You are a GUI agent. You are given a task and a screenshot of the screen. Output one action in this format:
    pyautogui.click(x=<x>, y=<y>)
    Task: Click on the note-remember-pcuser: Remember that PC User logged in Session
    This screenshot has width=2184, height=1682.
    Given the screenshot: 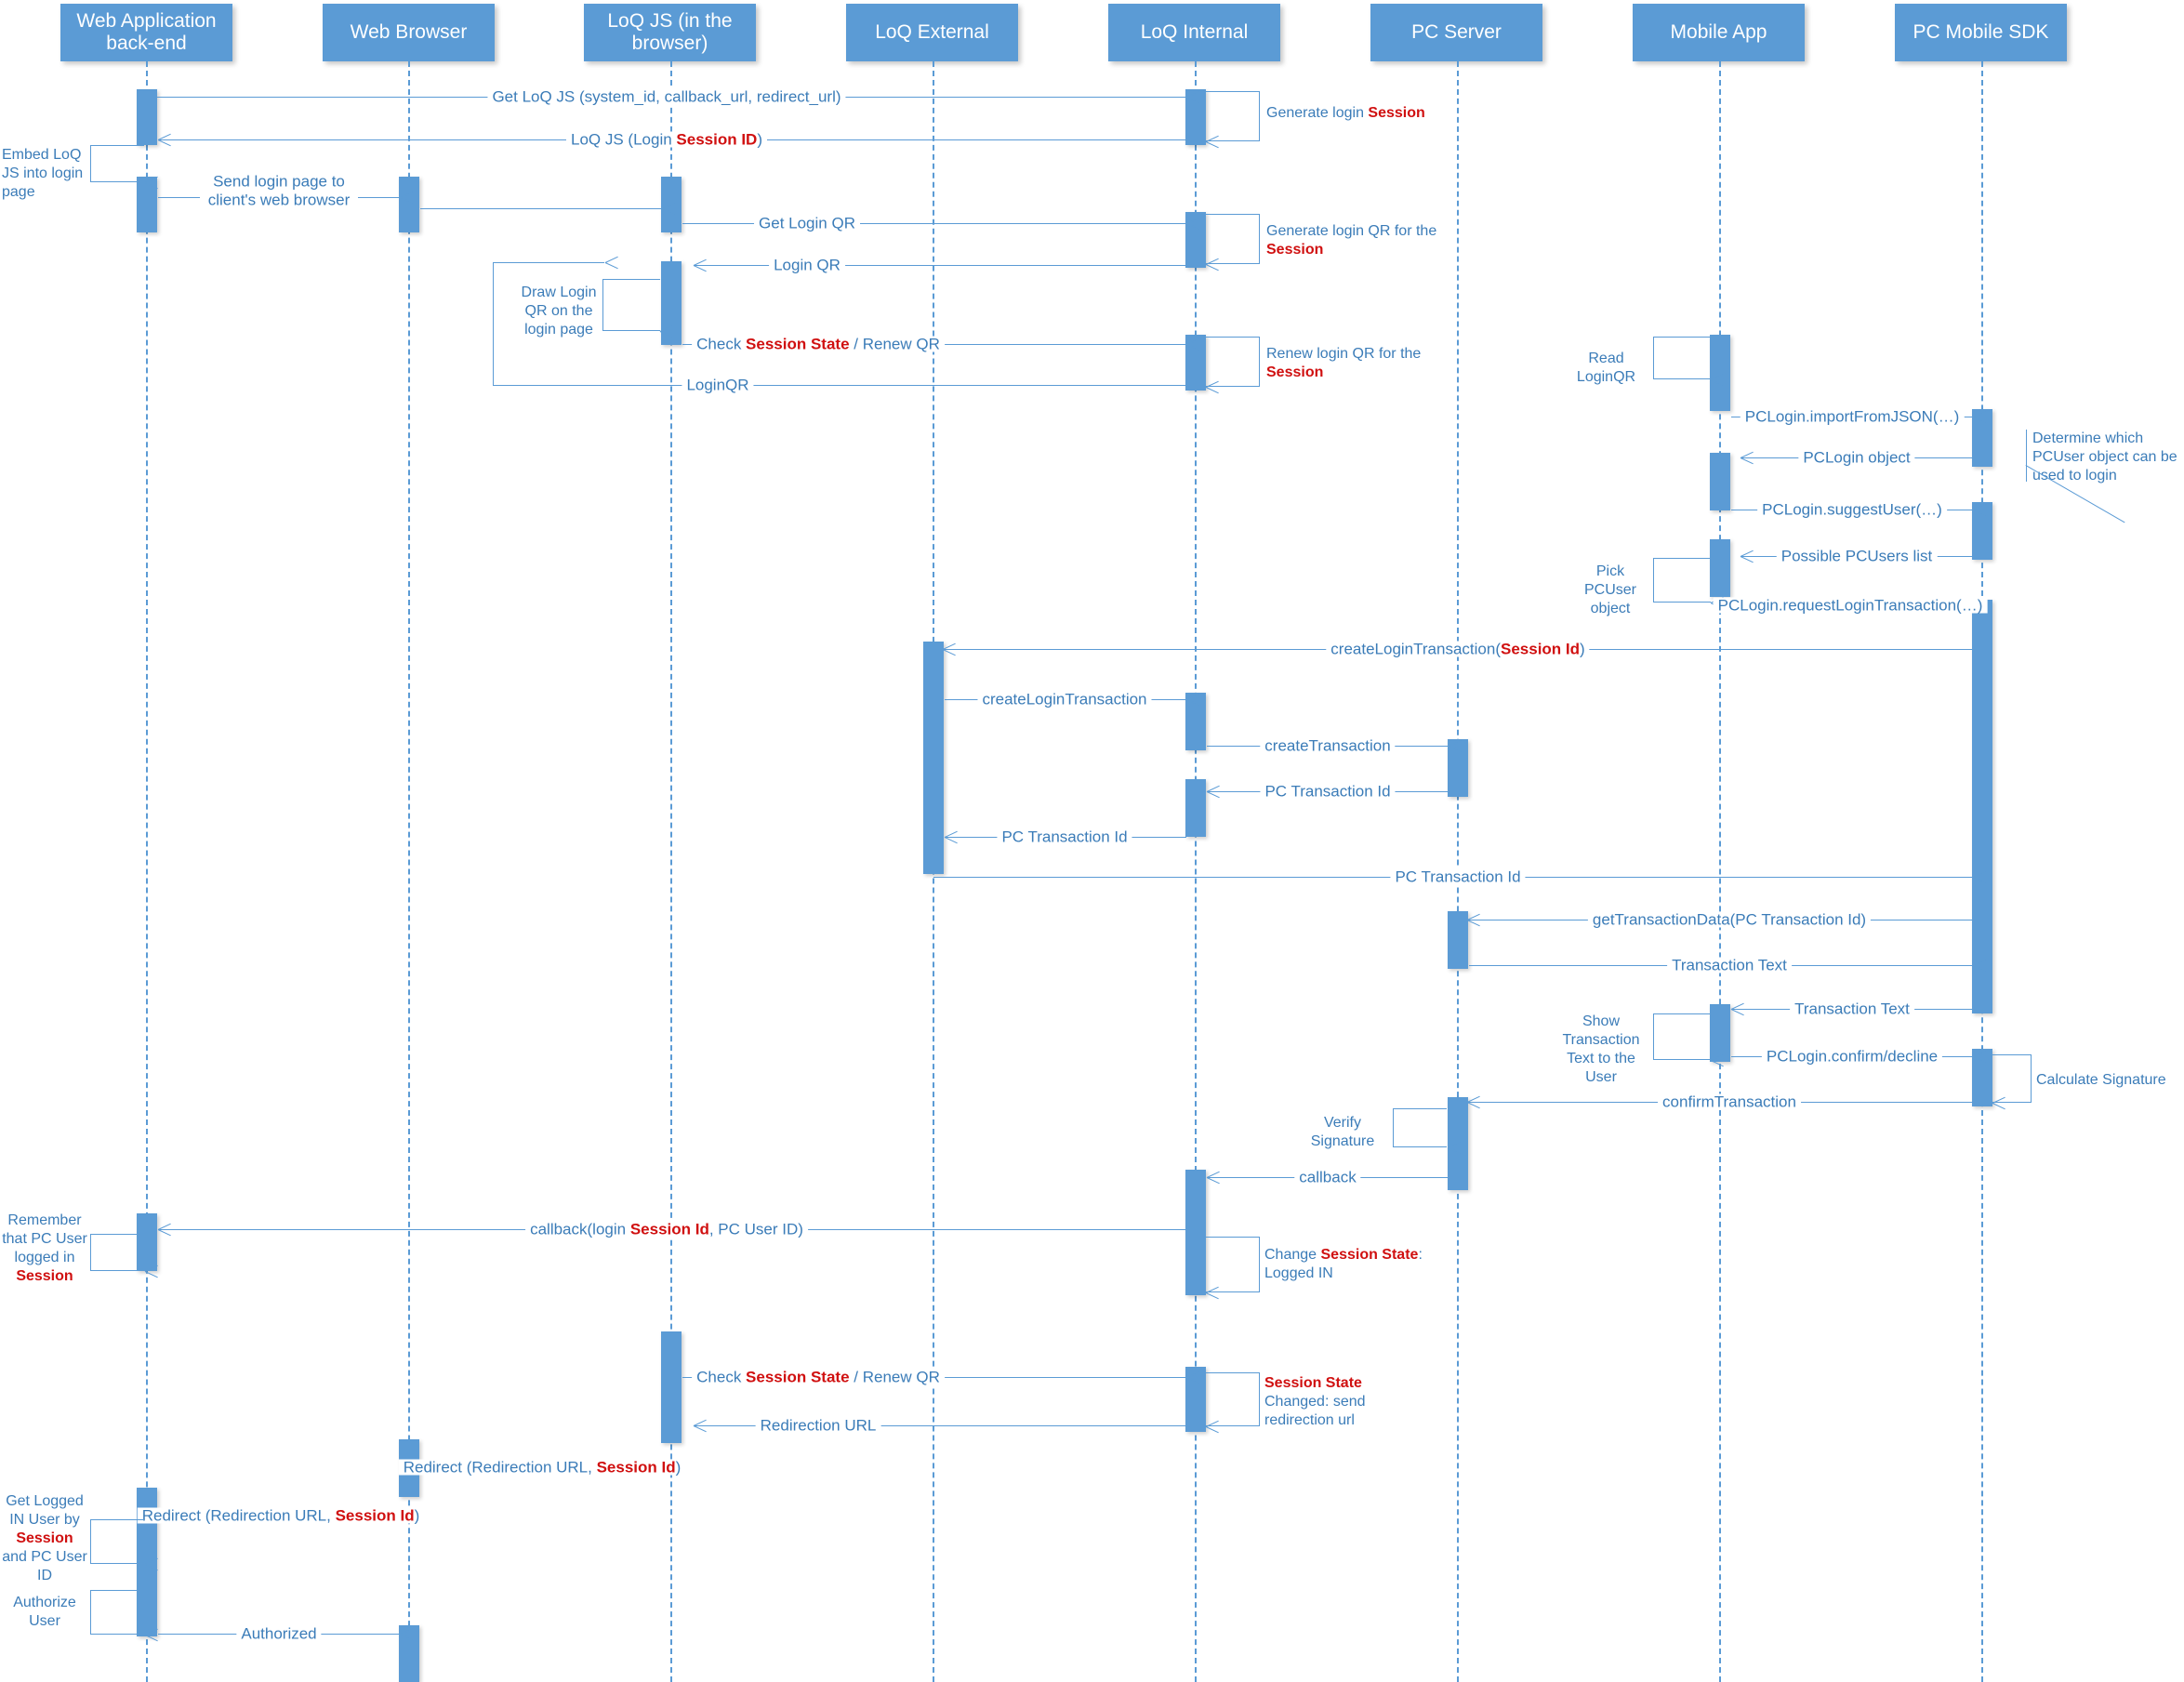 What is the action you would take?
    pyautogui.click(x=44, y=1248)
    